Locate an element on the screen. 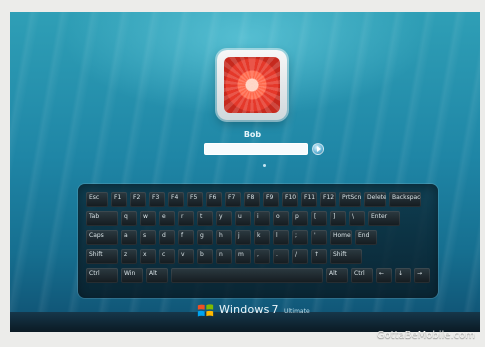 This screenshot has height=347, width=485. key-n: n is located at coordinates (224, 256).